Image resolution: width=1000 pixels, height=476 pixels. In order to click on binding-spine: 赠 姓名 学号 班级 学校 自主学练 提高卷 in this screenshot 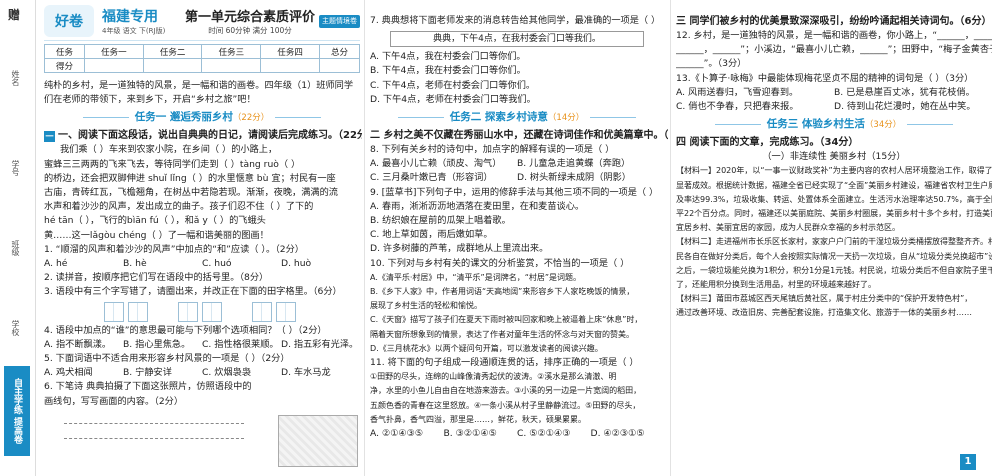, I will do `click(18, 238)`.